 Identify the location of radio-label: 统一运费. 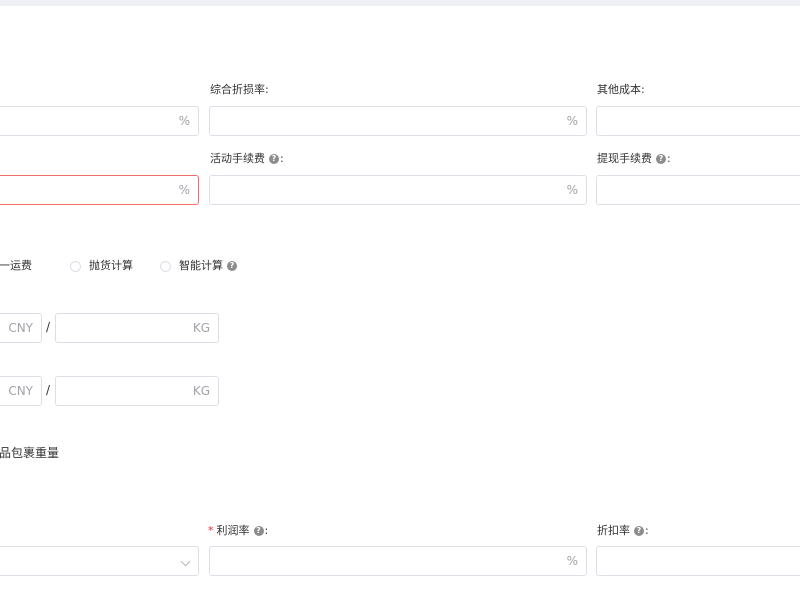
(16, 265).